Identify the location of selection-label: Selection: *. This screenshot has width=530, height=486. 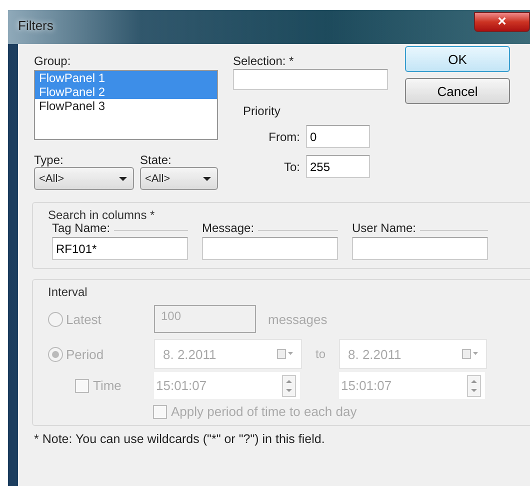
(264, 61).